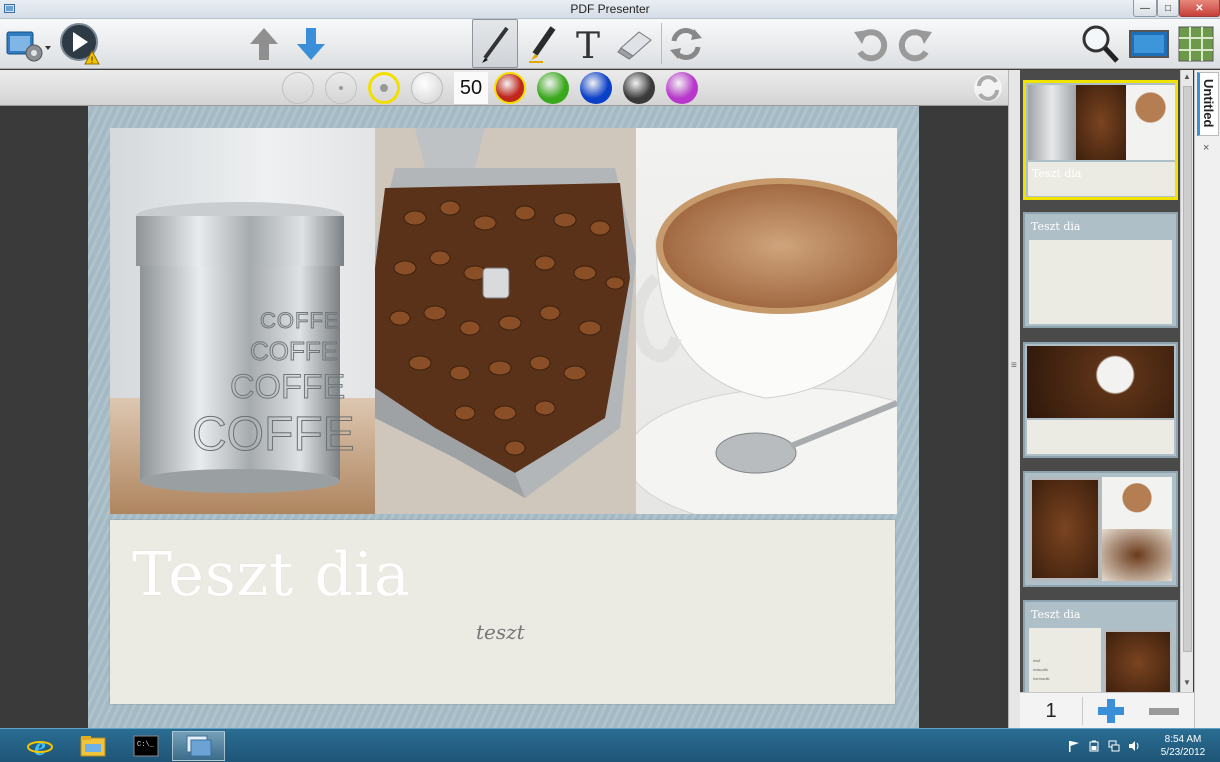  I want to click on refresh-arrows-icon, so click(686, 43).